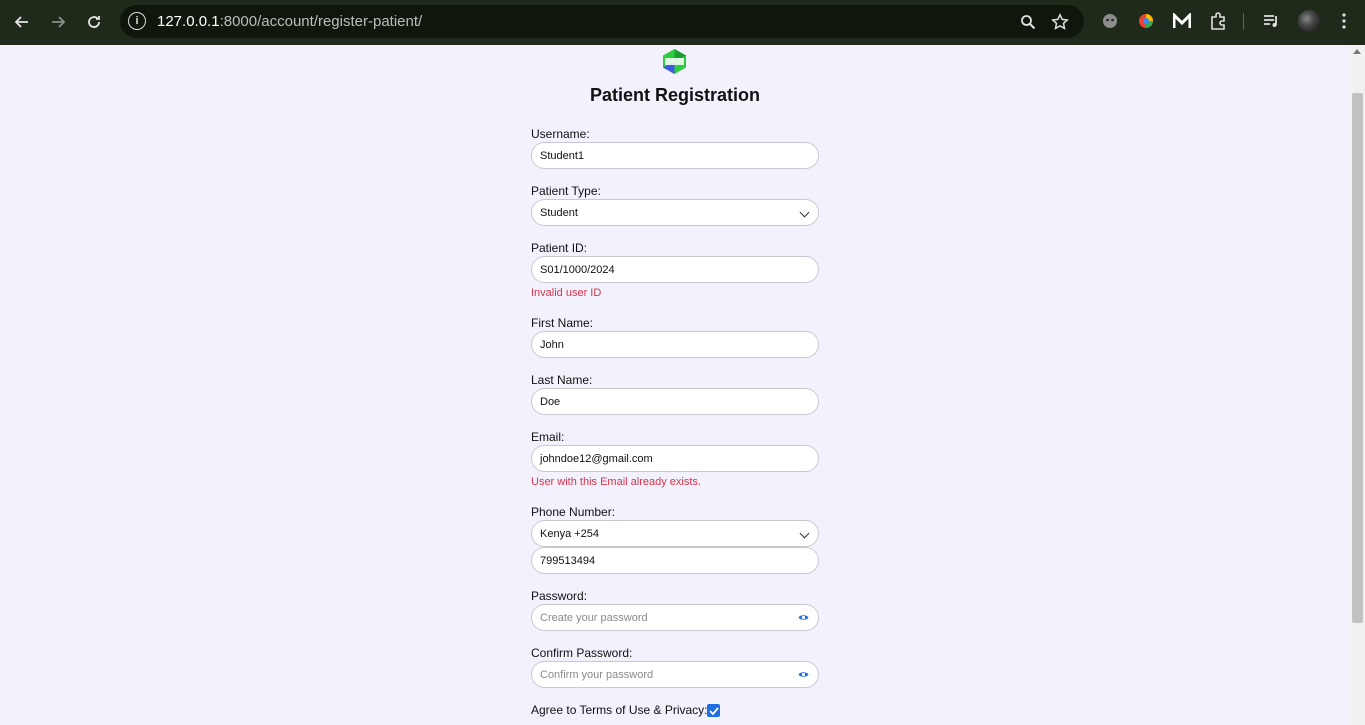  What do you see at coordinates (559, 212) in the screenshot?
I see `patient-type-value: Student` at bounding box center [559, 212].